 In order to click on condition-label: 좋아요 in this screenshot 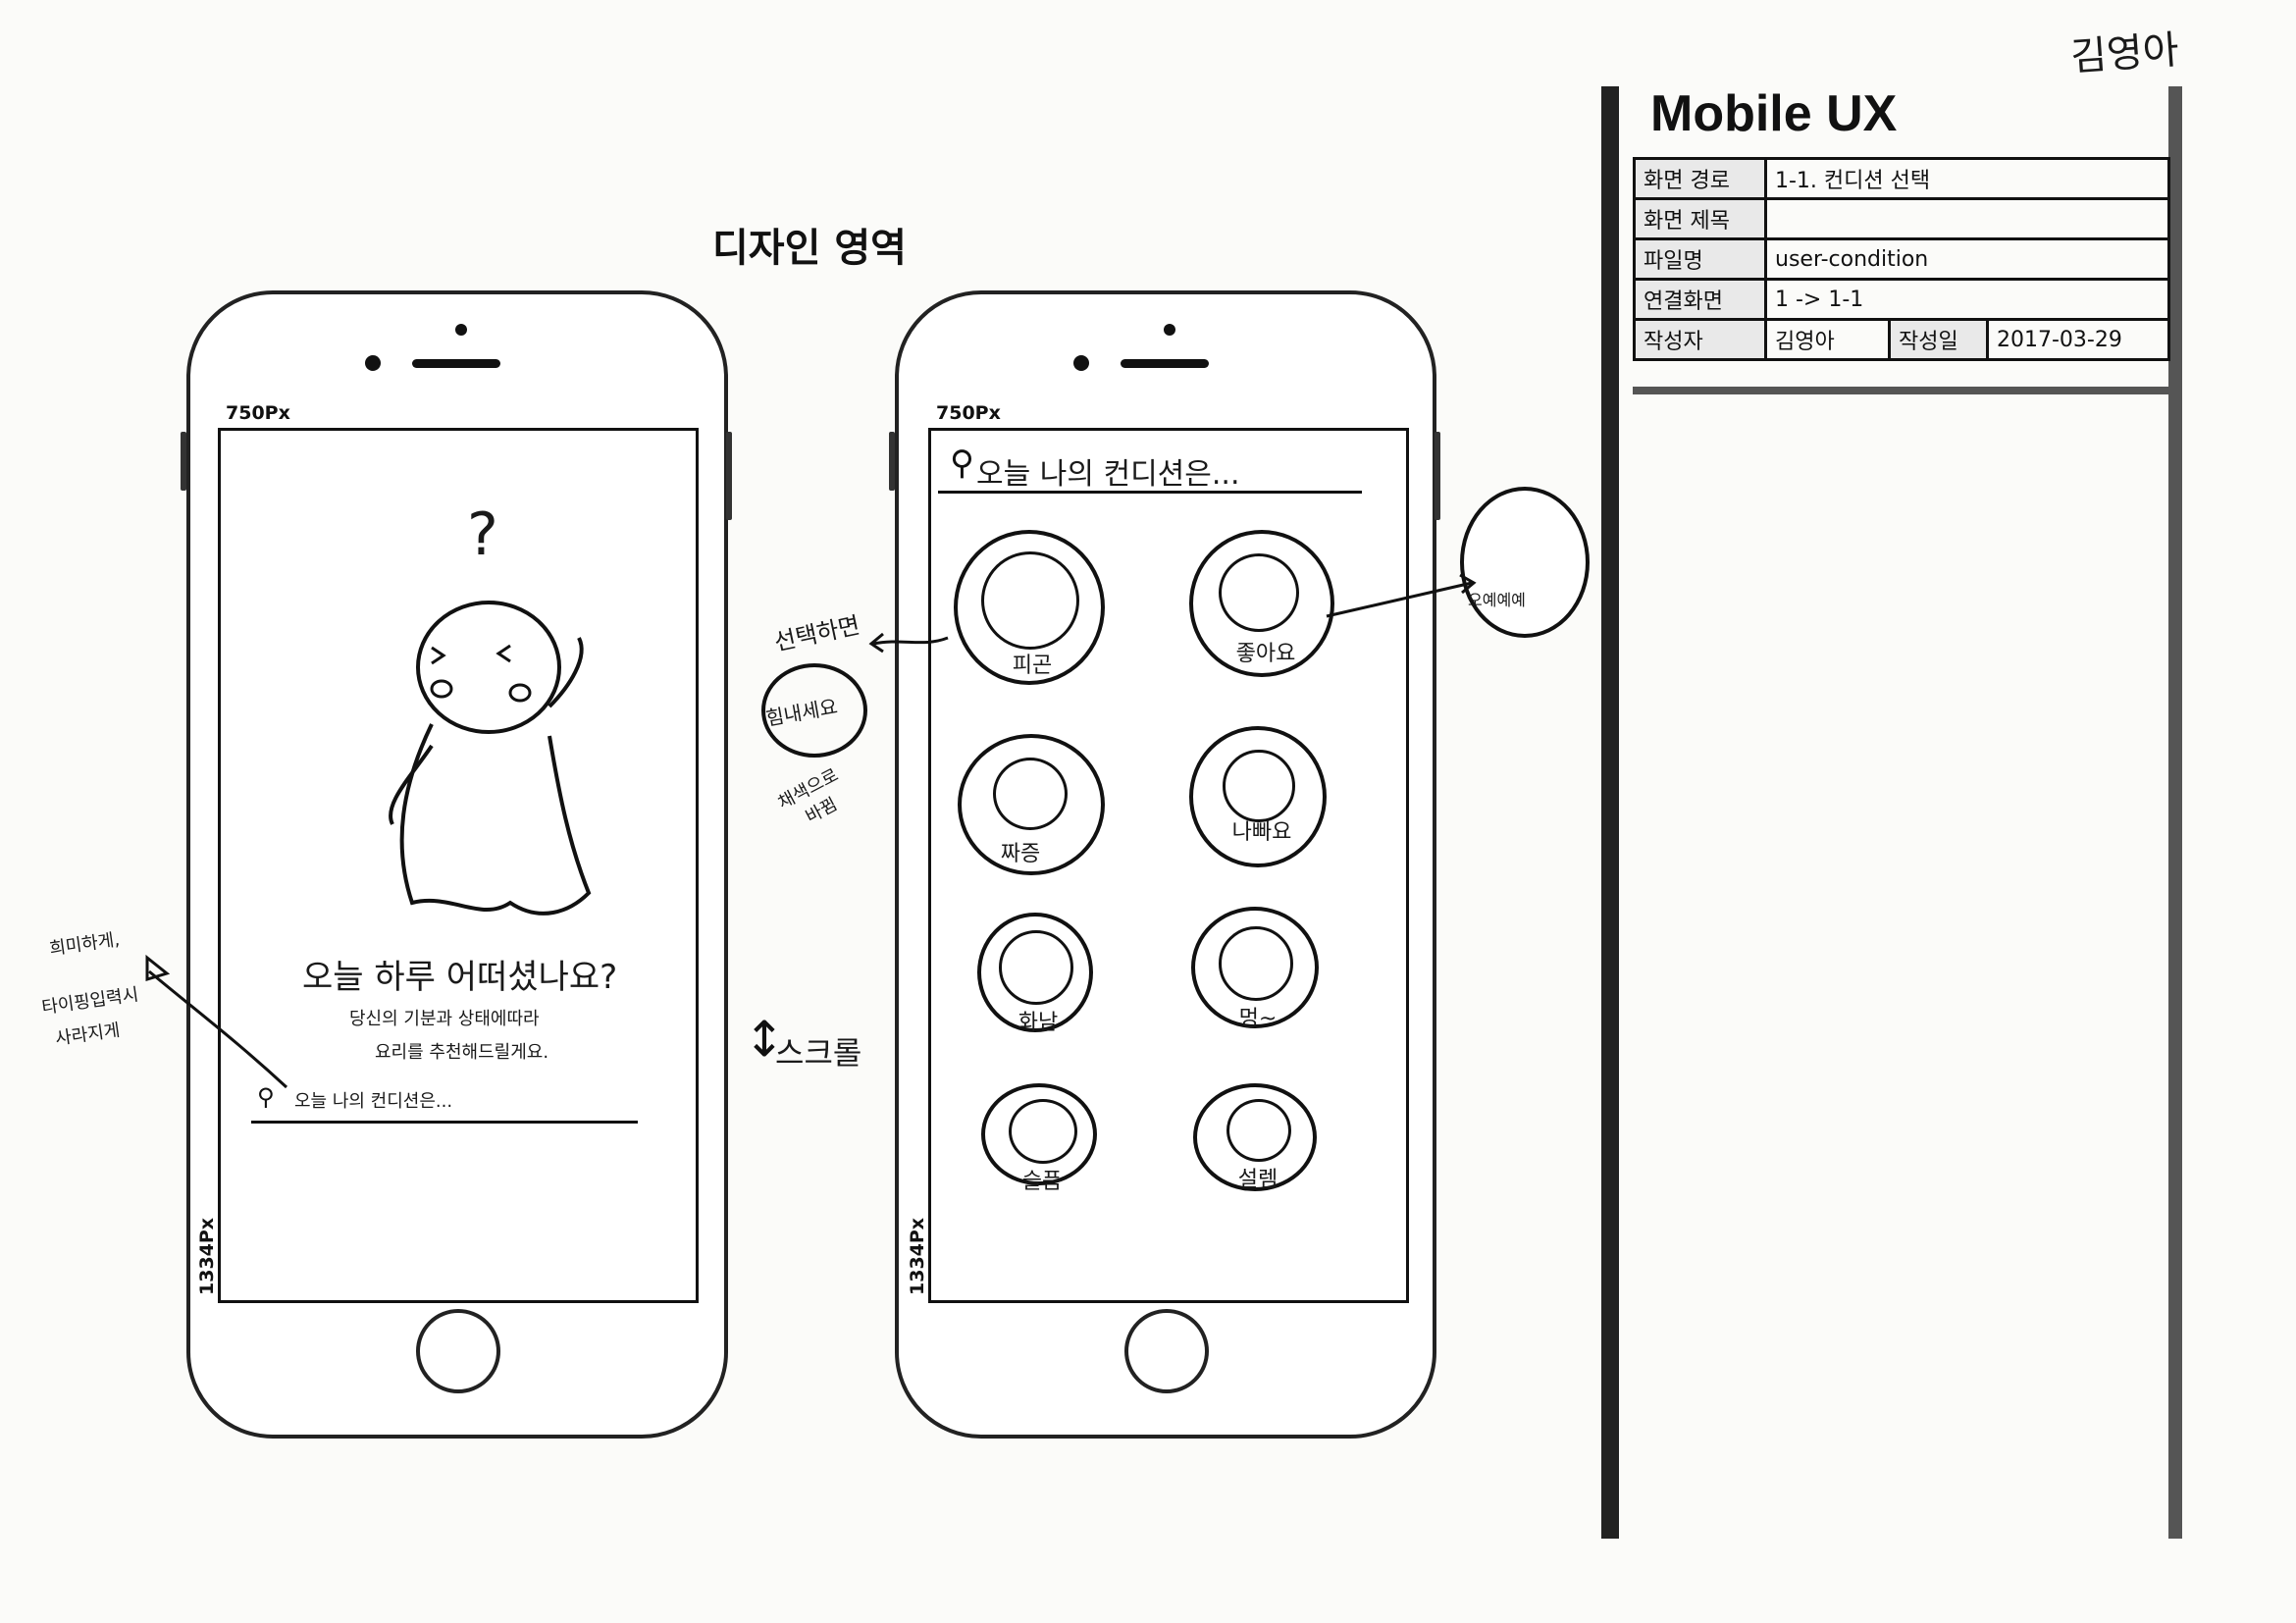, I will do `click(1265, 654)`.